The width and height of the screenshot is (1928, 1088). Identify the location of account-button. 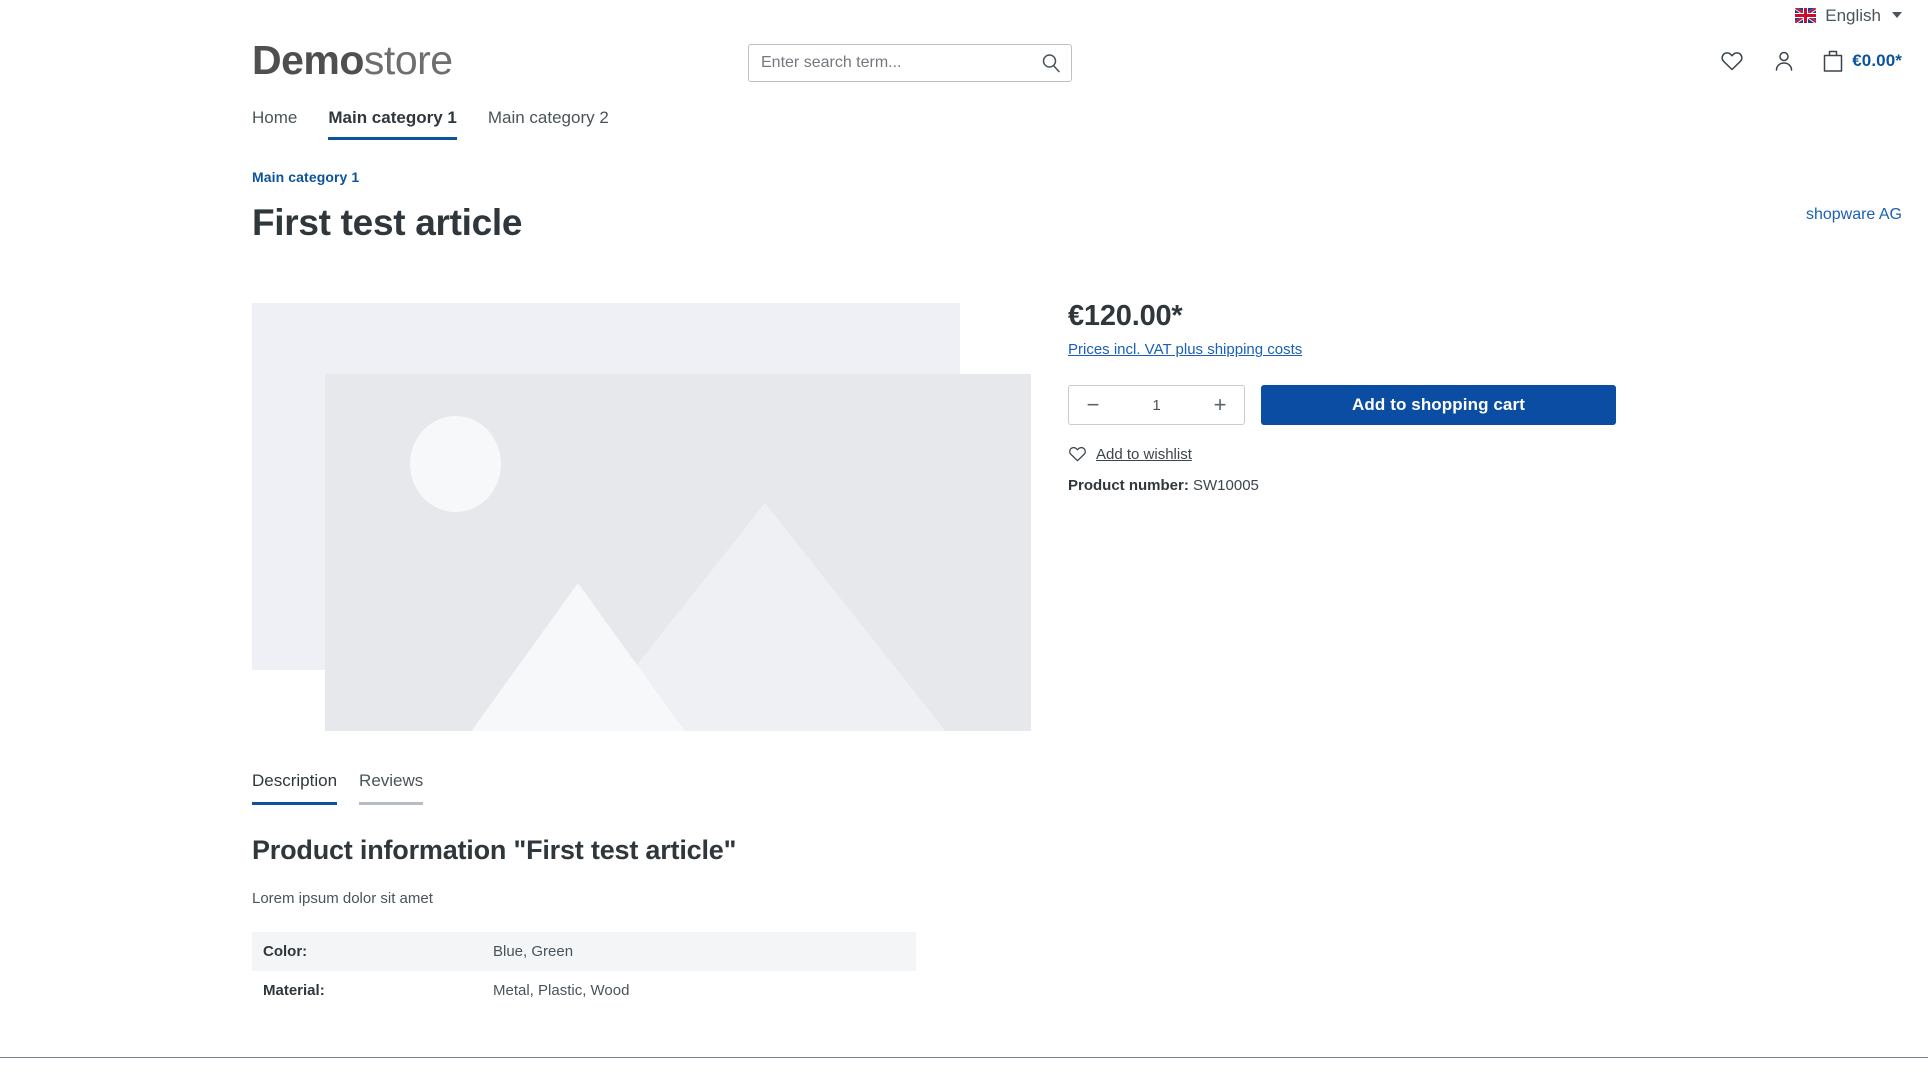
(1784, 61).